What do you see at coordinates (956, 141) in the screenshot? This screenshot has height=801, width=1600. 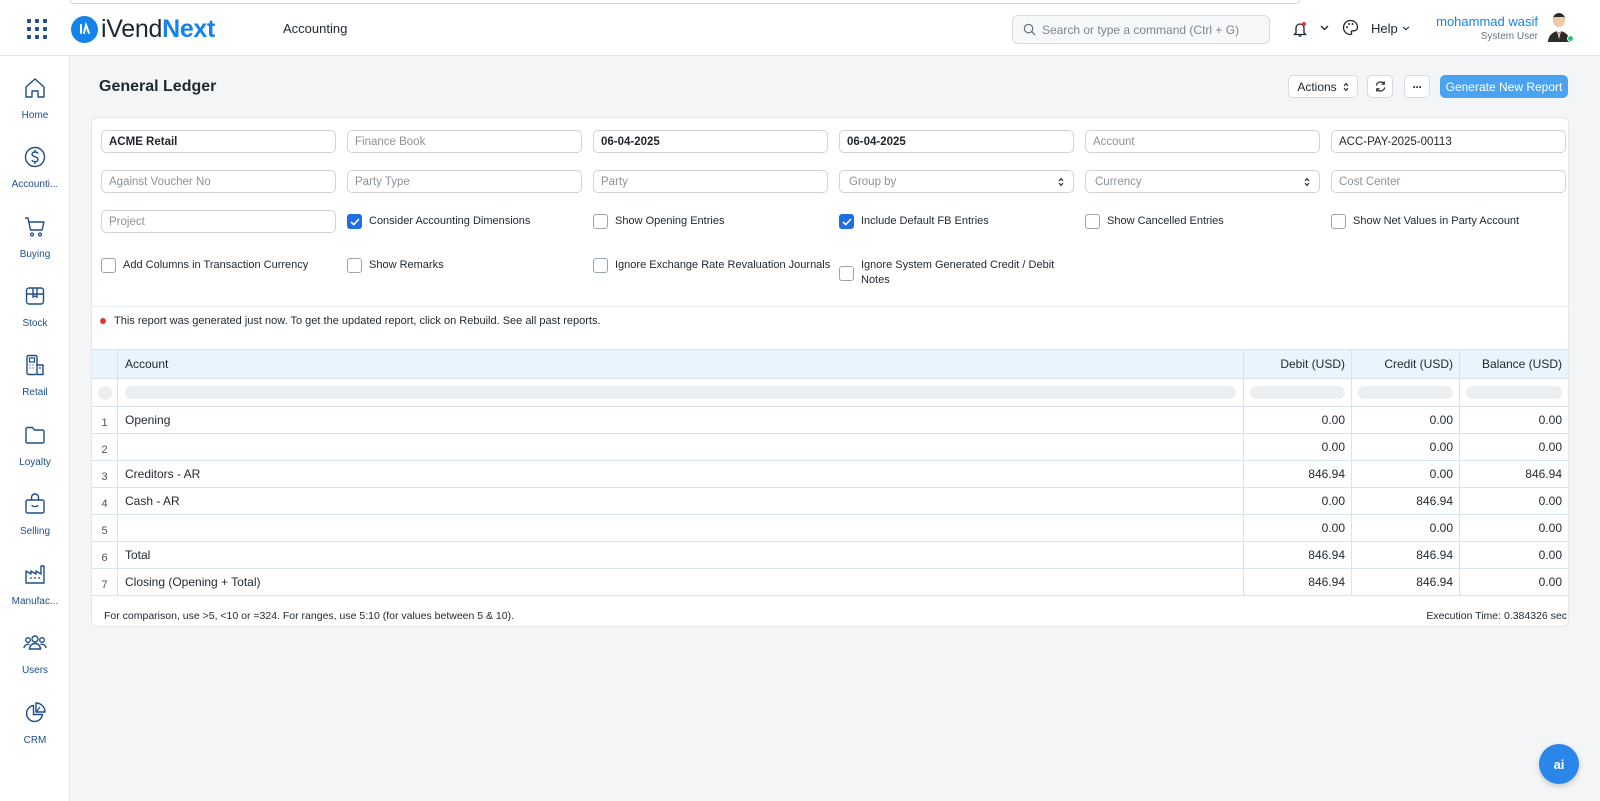 I see `to-date-field` at bounding box center [956, 141].